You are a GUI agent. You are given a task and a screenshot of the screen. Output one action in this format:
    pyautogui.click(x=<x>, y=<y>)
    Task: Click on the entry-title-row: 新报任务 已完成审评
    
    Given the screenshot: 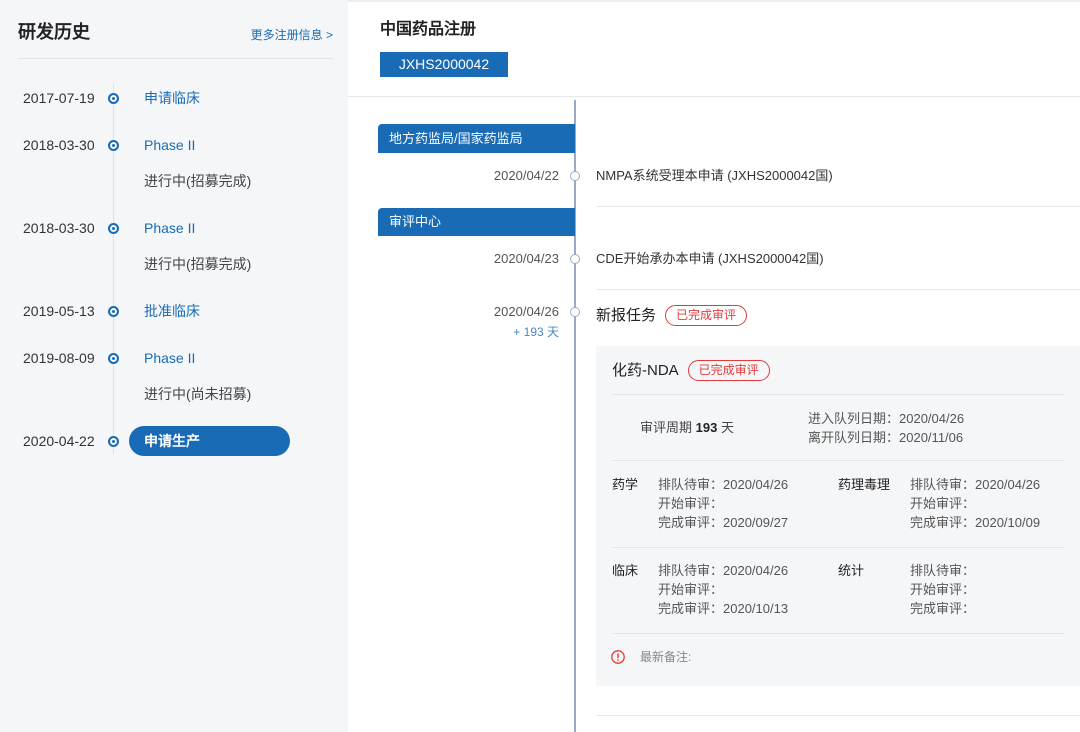 What is the action you would take?
    pyautogui.click(x=672, y=315)
    